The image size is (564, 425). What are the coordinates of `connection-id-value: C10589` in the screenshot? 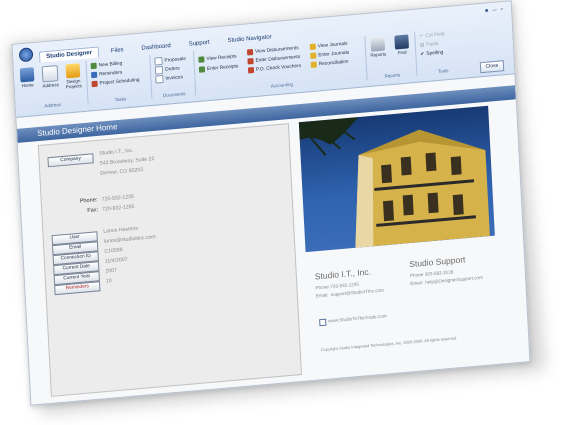 It's located at (113, 251).